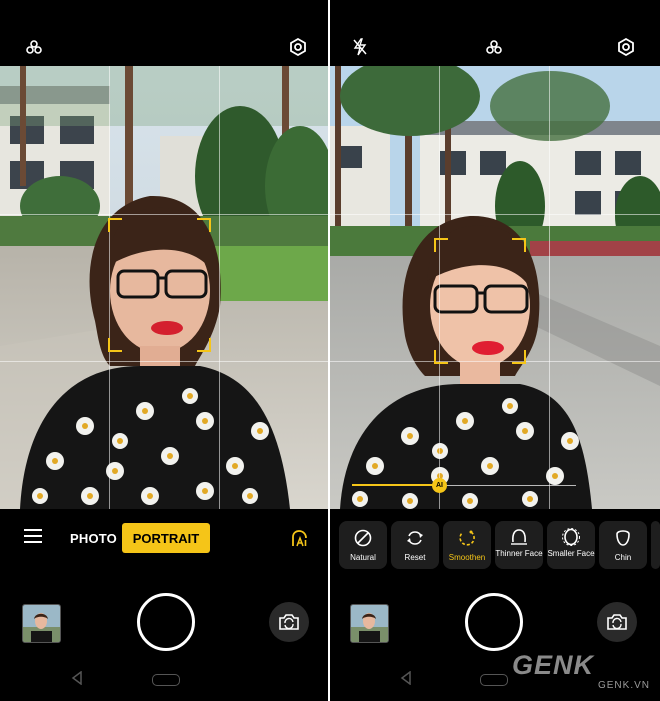  What do you see at coordinates (655, 545) in the screenshot?
I see `beauty-option-more` at bounding box center [655, 545].